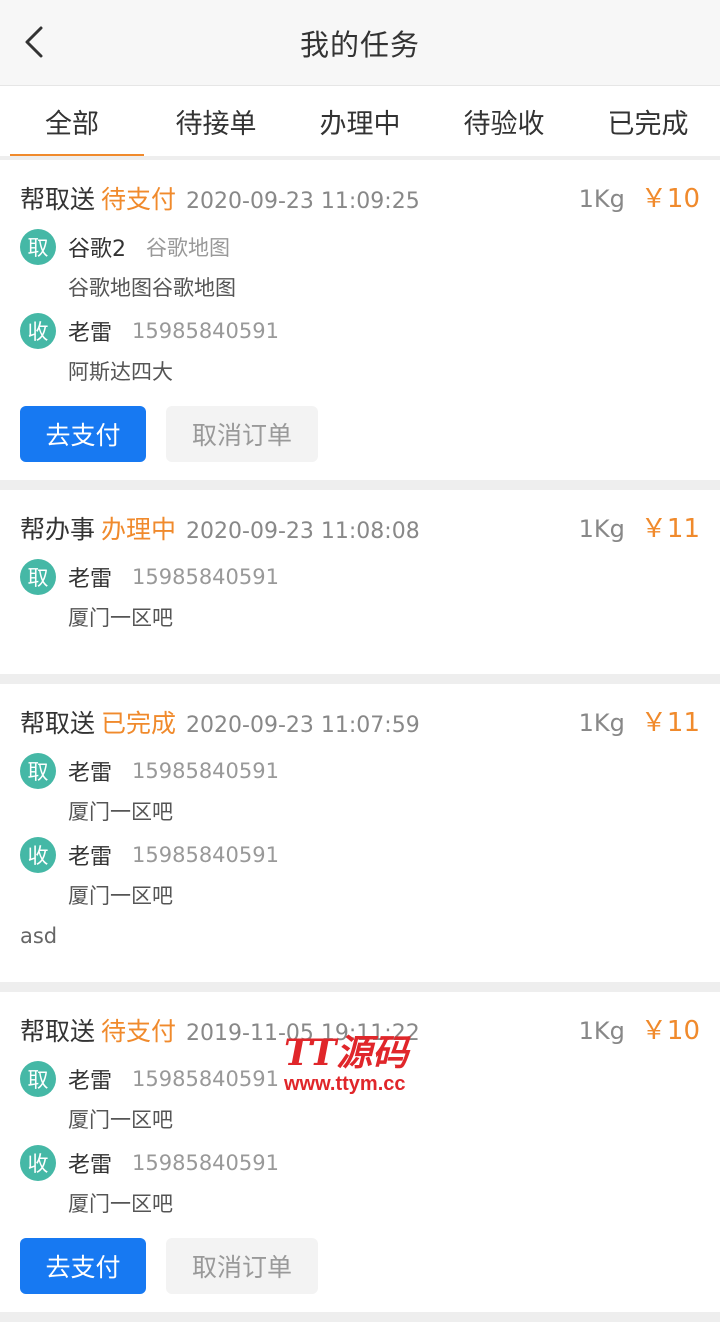  What do you see at coordinates (303, 1033) in the screenshot?
I see `task-time: 2019-11-05 19:11:22` at bounding box center [303, 1033].